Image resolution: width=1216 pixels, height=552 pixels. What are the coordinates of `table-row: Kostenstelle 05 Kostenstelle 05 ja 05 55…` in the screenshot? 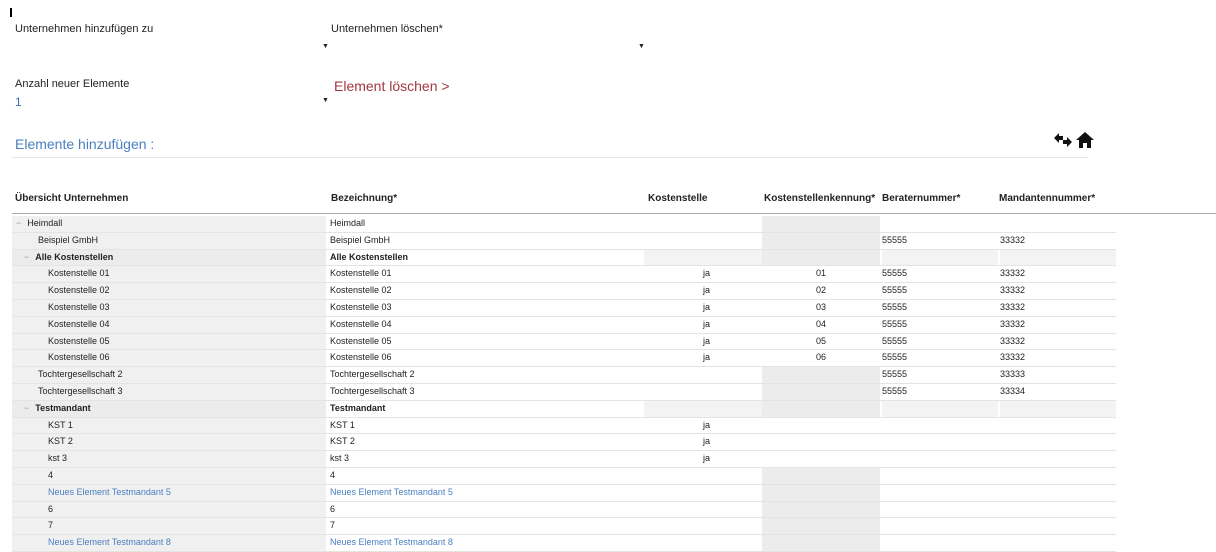 It's located at (564, 342).